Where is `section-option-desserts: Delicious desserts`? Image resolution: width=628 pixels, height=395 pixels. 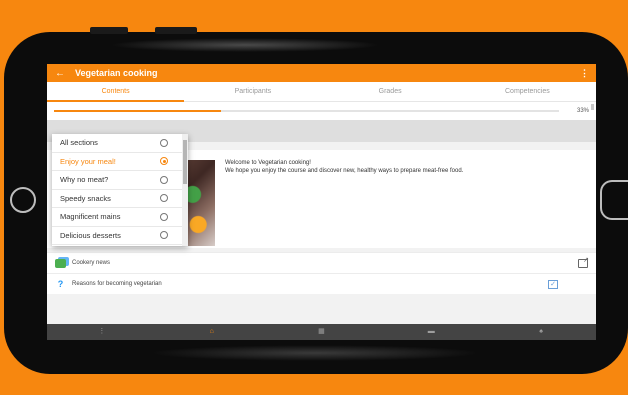 section-option-desserts: Delicious desserts is located at coordinates (120, 236).